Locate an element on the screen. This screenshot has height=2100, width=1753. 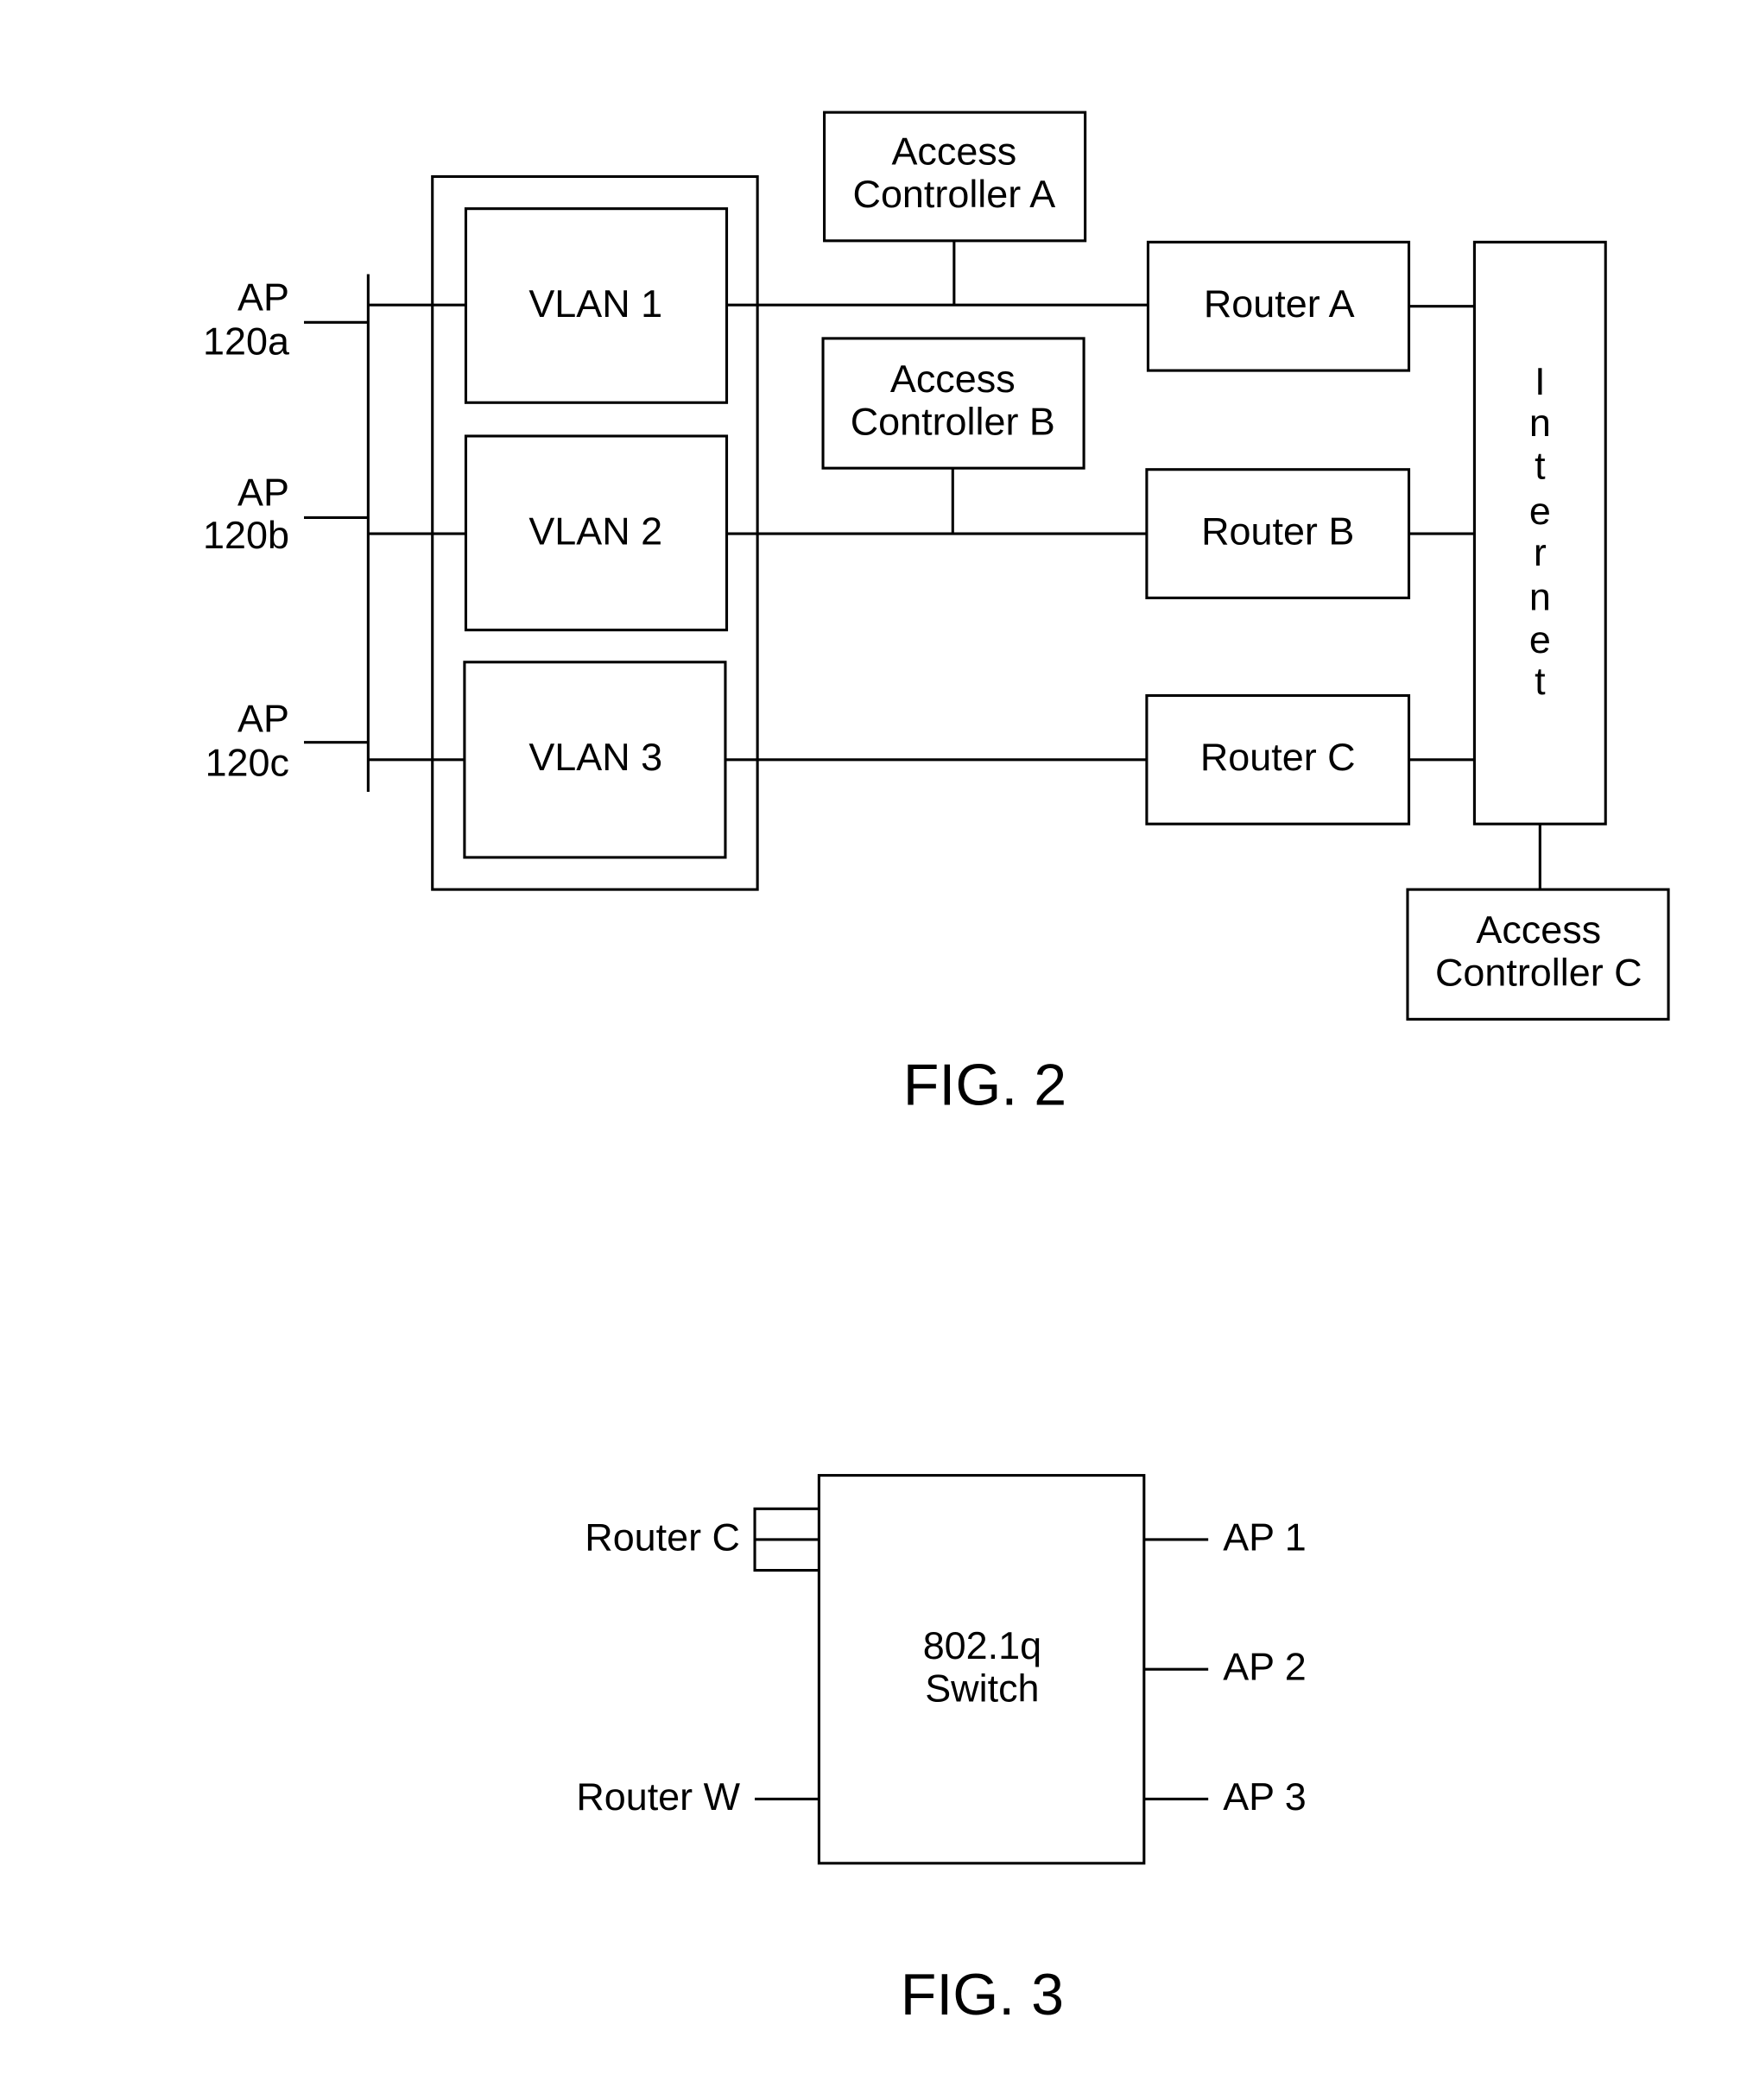
router-c-label: Router C is located at coordinates (1278, 757).